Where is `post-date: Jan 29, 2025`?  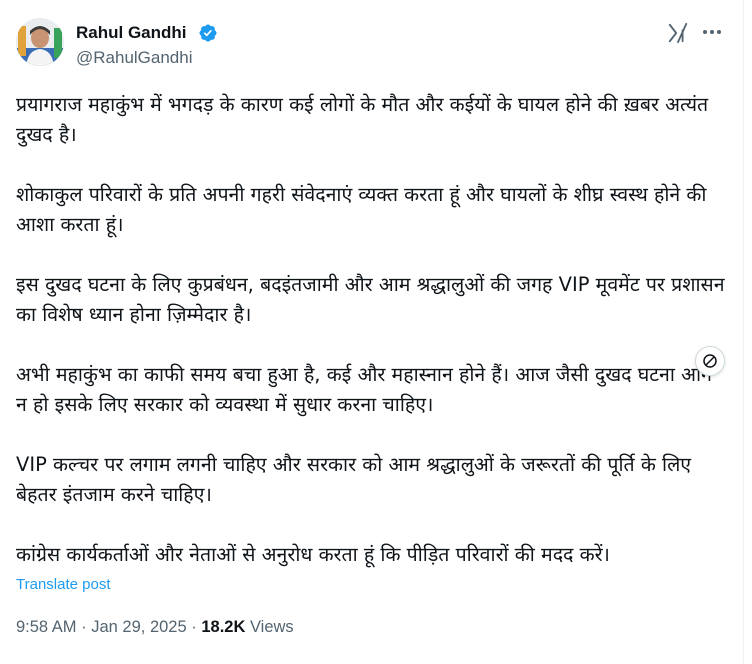
post-date: Jan 29, 2025 is located at coordinates (138, 627).